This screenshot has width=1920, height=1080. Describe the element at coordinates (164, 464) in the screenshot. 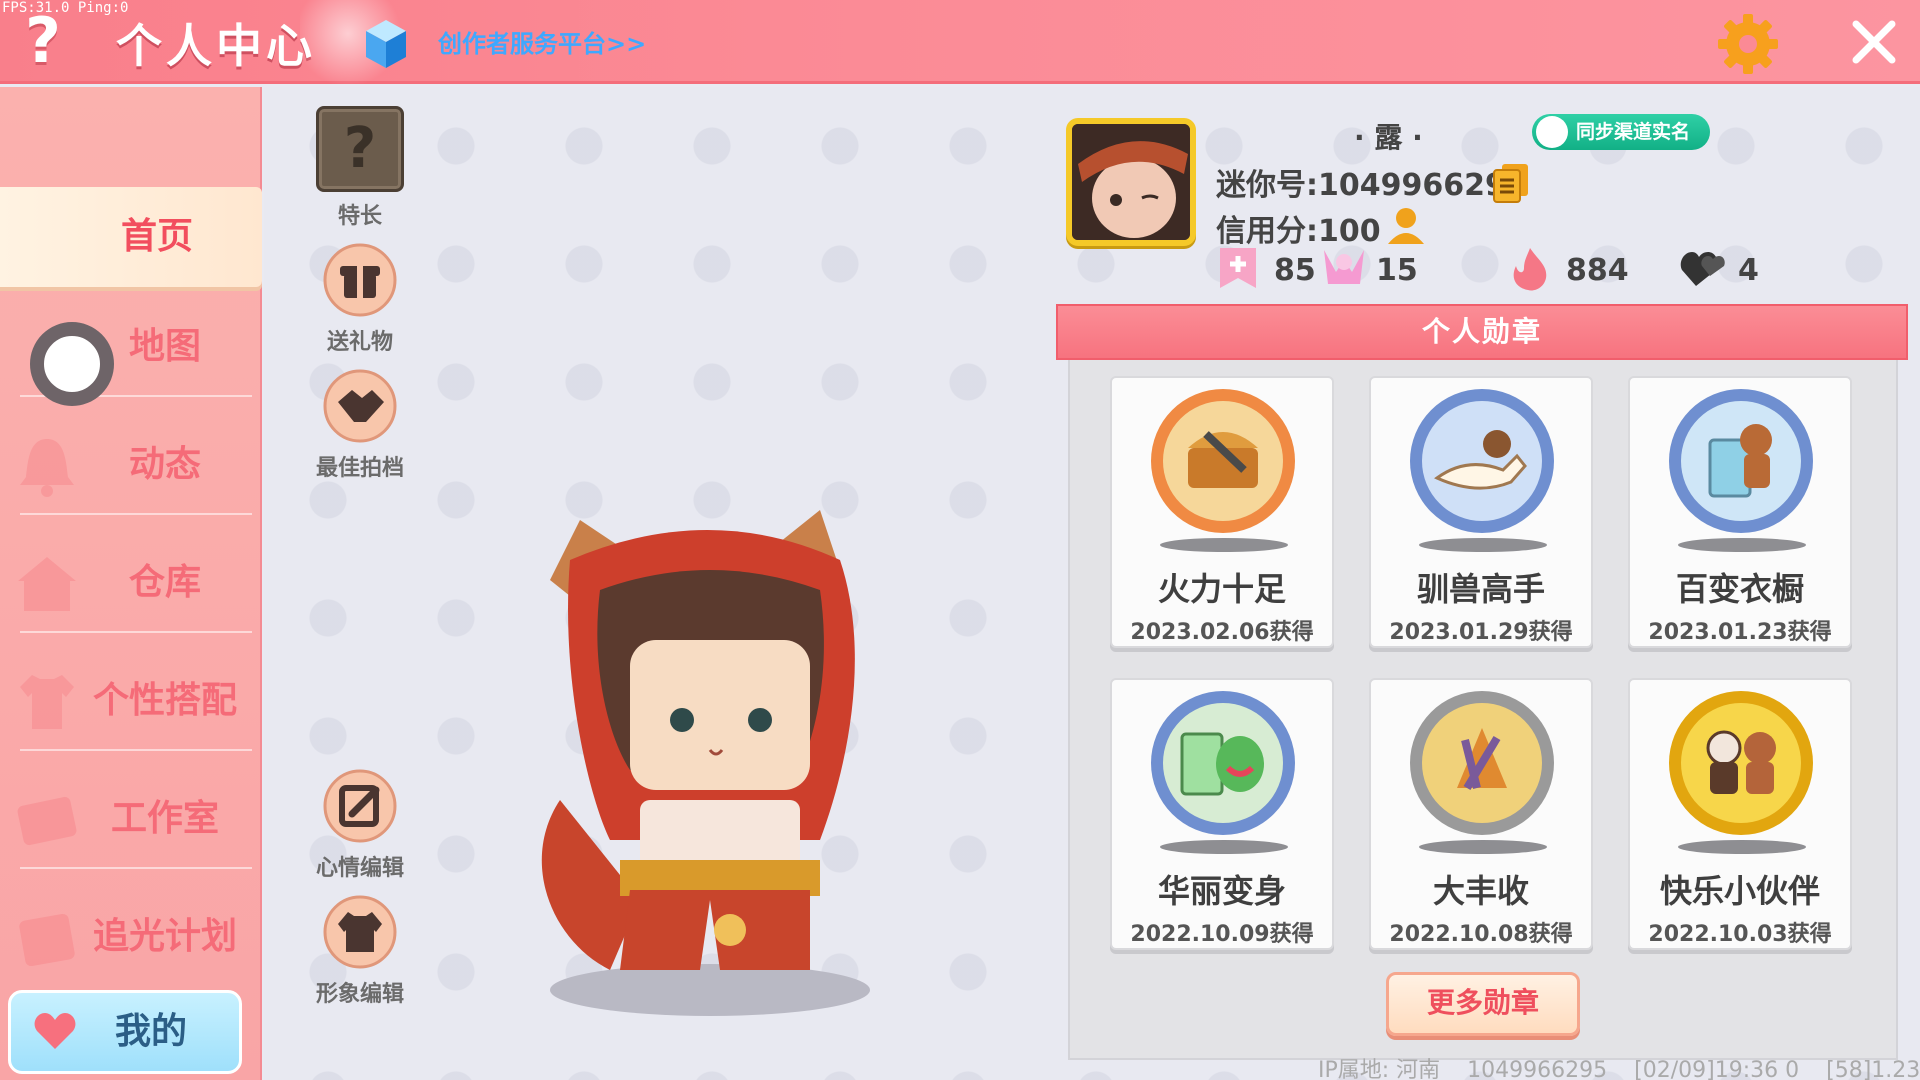

I see `sidebar-item-label: 动态` at that location.